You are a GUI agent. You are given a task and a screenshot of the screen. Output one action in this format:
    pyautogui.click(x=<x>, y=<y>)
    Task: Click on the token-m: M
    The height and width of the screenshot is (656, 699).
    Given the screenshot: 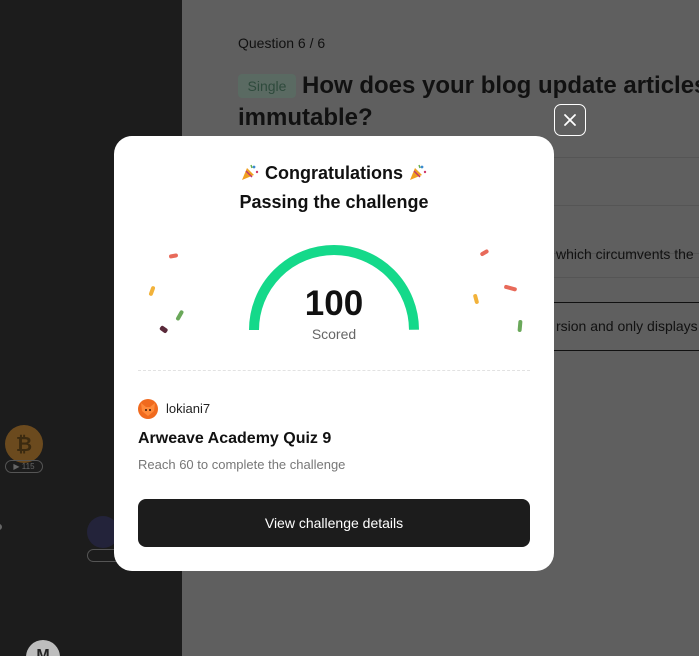 What is the action you would take?
    pyautogui.click(x=43, y=648)
    